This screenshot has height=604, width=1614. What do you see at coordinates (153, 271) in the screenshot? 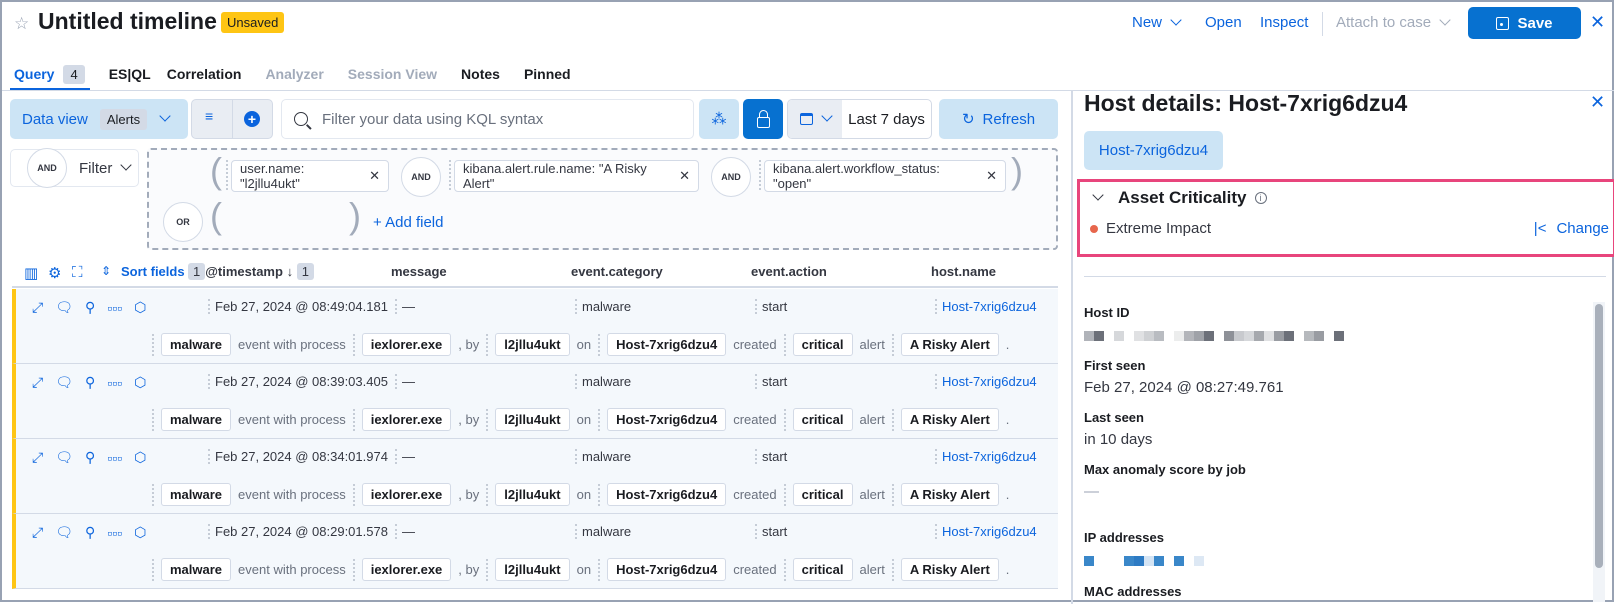
I see `sort-fields-button: Sort fields` at bounding box center [153, 271].